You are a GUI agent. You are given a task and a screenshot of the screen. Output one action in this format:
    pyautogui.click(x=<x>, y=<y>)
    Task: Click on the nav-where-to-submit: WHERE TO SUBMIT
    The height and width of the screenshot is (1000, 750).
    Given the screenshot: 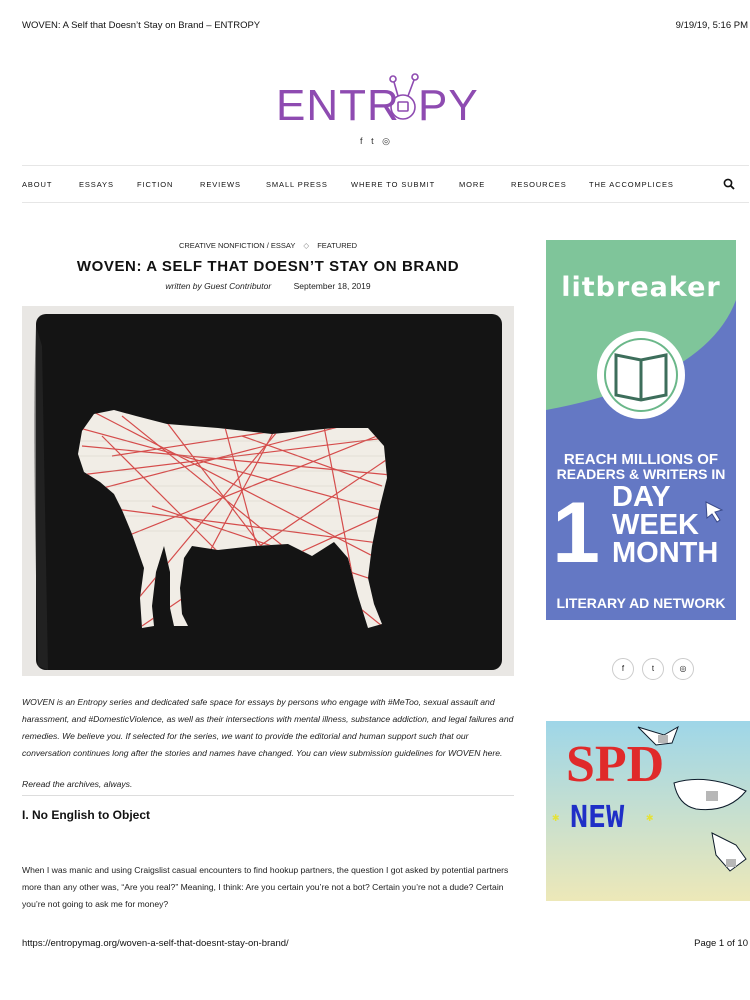 What is the action you would take?
    pyautogui.click(x=393, y=184)
    